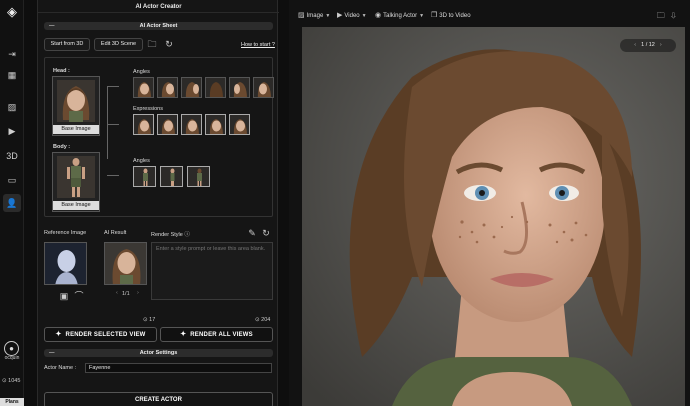 The image size is (690, 406). What do you see at coordinates (107, 122) in the screenshot?
I see `head-connector` at bounding box center [107, 122].